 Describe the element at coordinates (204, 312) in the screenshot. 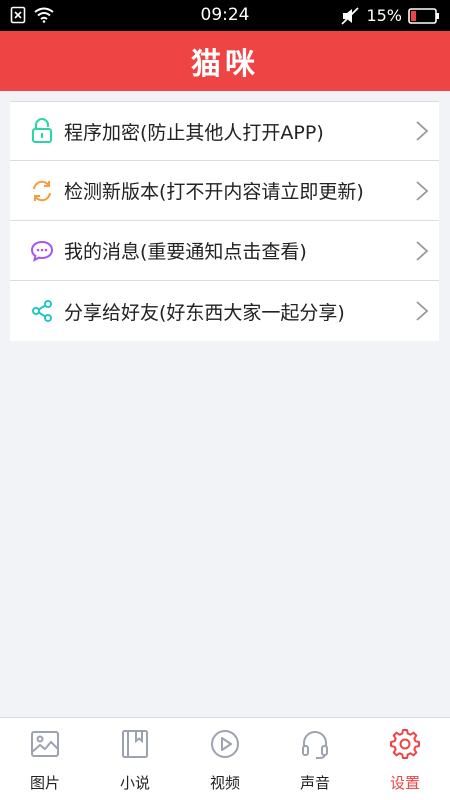

I see `menu-item-label: 分享给好友(好东西大家一起分享)` at that location.